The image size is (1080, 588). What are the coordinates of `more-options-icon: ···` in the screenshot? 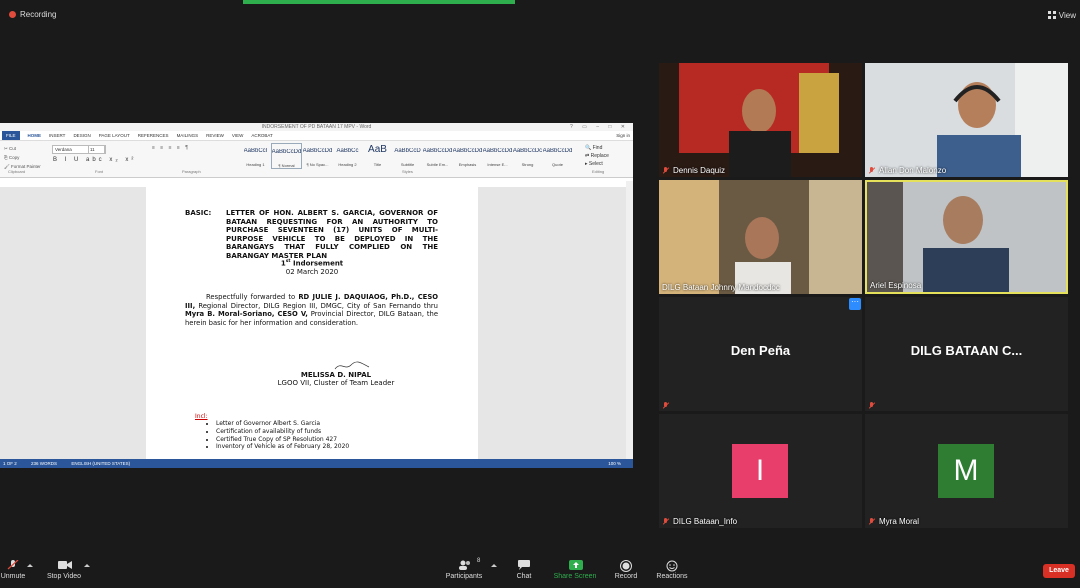 It's located at (855, 304).